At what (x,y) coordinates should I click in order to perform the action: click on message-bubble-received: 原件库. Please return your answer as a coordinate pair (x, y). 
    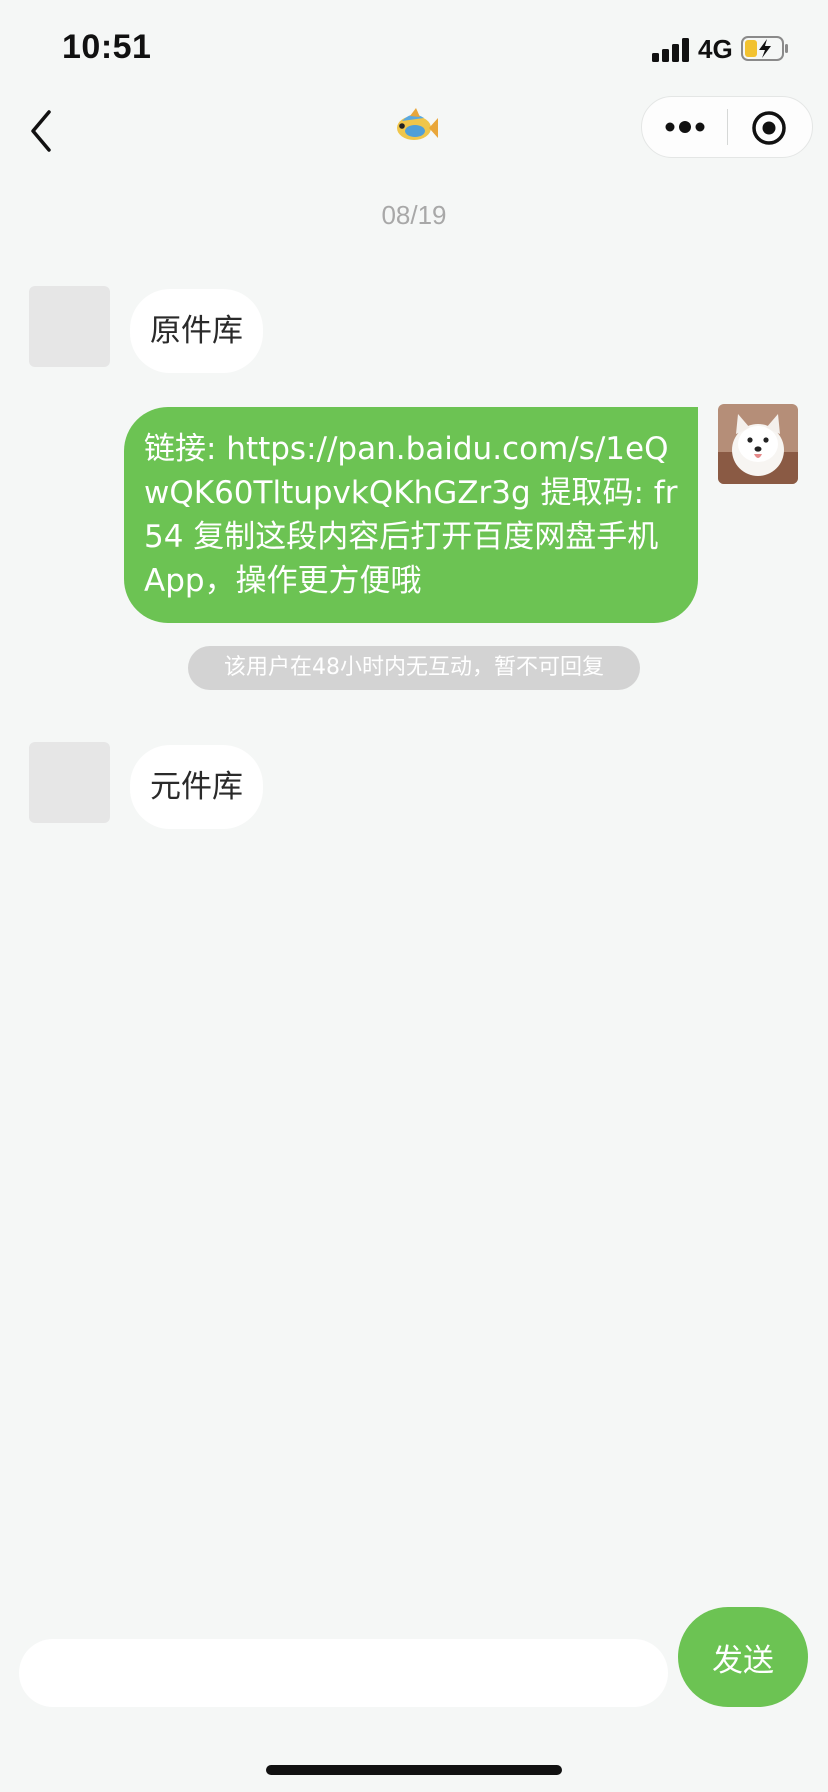
    Looking at the image, I should click on (196, 331).